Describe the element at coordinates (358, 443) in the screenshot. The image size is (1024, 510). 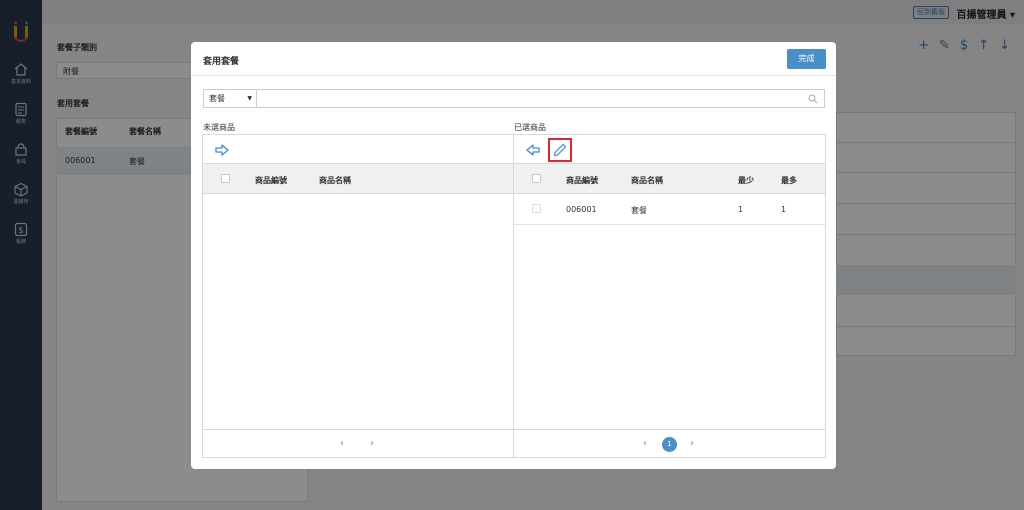
I see `unselected-pagination: ‹ ›` at that location.